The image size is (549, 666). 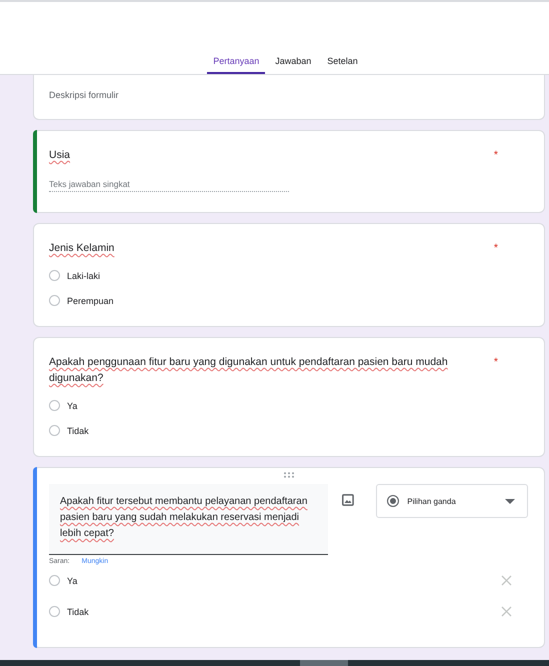 I want to click on drag-handle-icon, so click(x=288, y=475).